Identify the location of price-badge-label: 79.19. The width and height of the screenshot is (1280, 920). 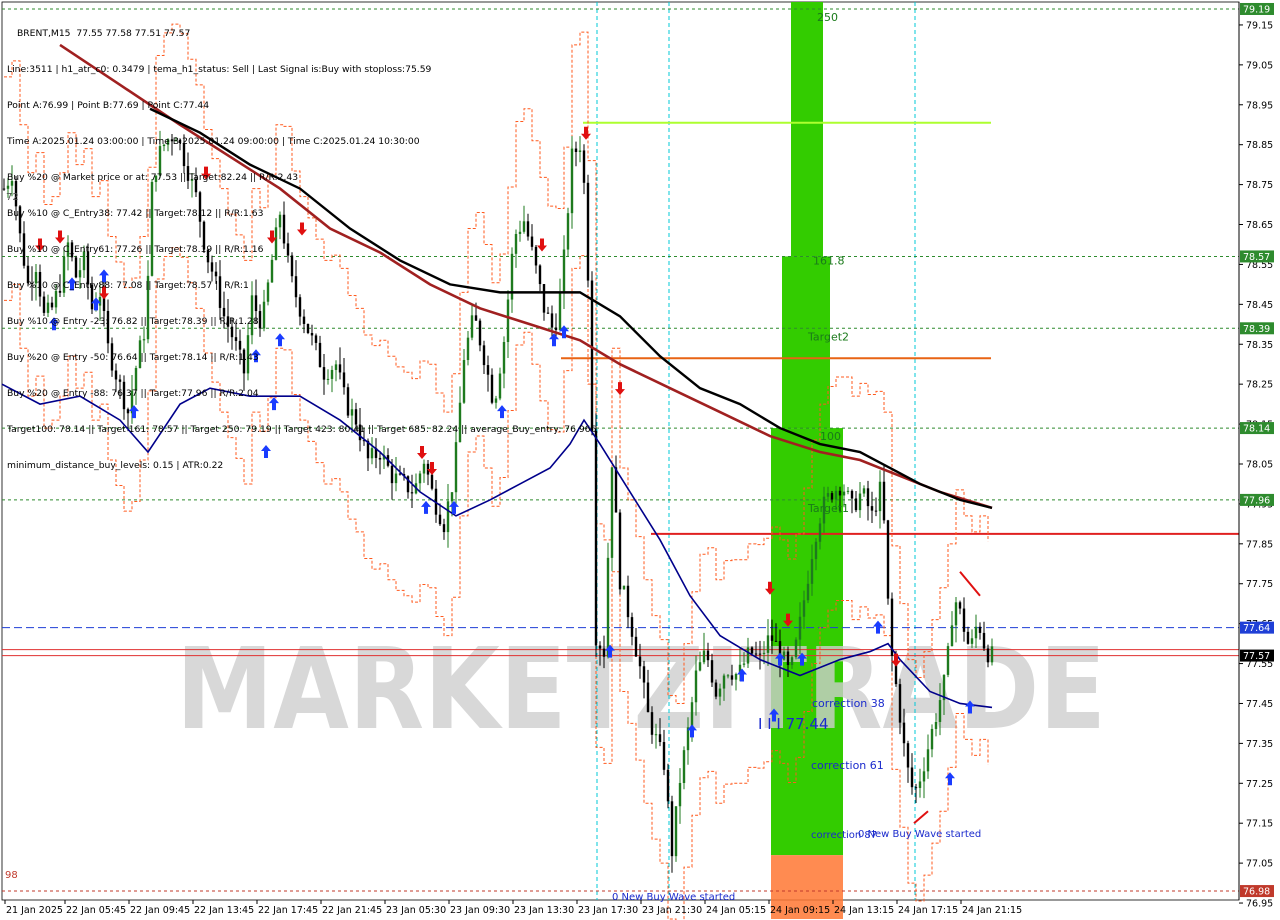
(1256, 9).